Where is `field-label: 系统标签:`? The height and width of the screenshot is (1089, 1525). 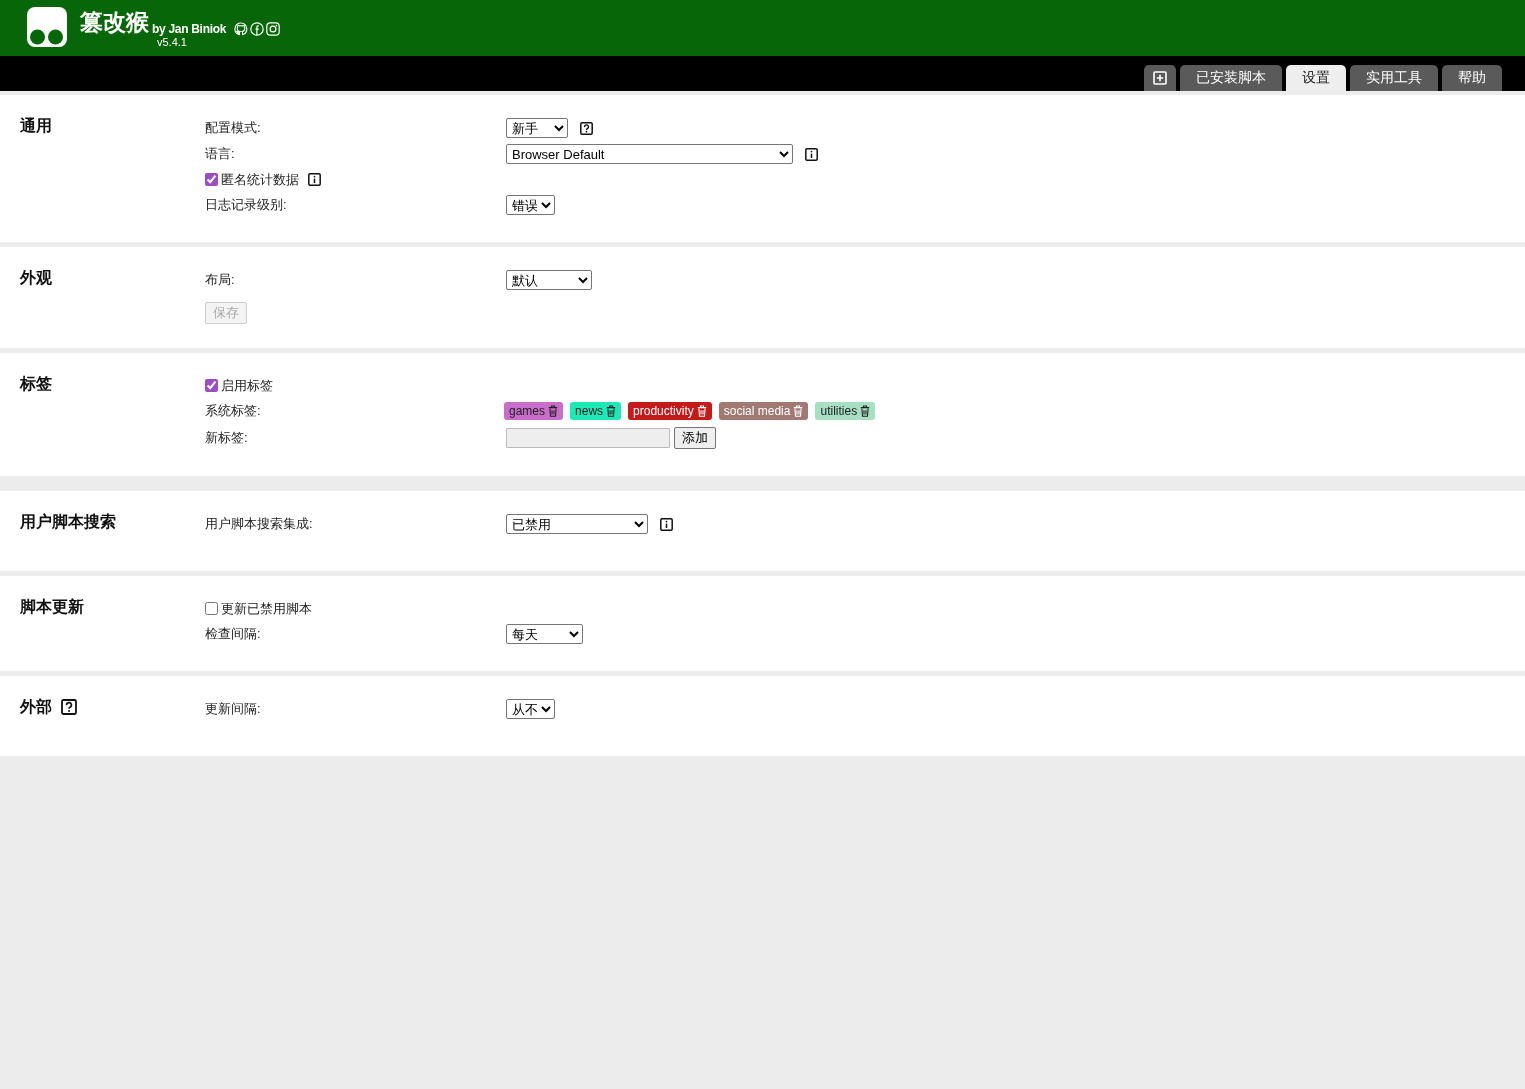
field-label: 系统标签: is located at coordinates (233, 411).